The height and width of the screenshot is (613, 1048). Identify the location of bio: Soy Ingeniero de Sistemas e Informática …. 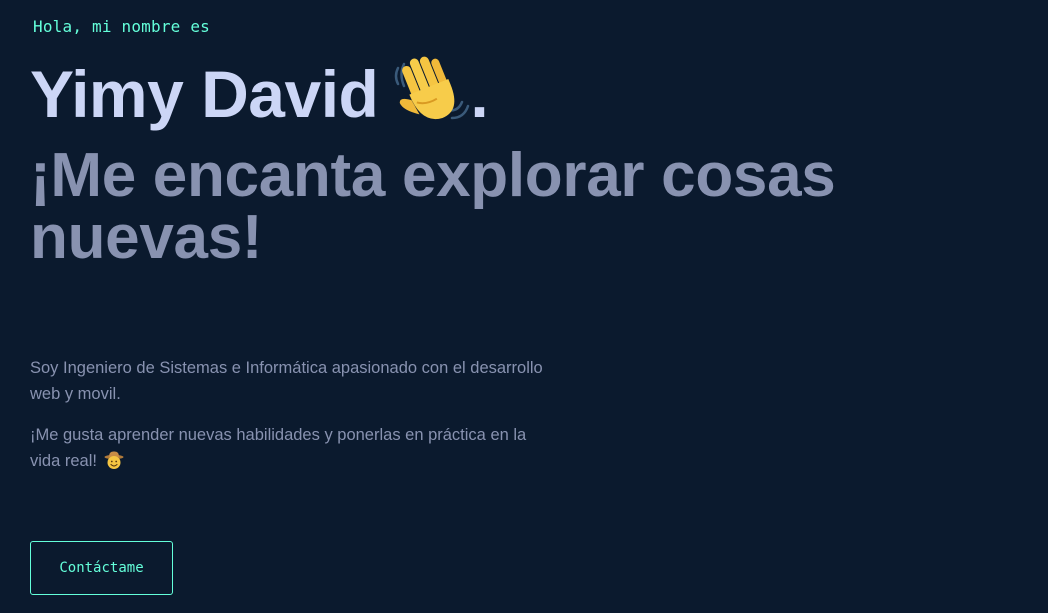
(290, 422).